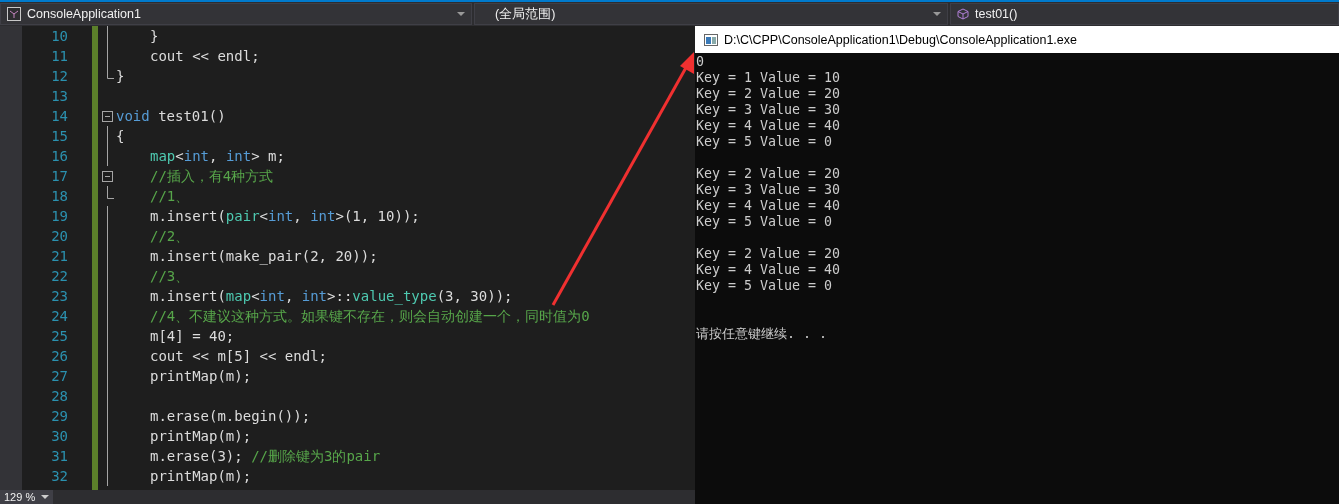 The height and width of the screenshot is (504, 1339). What do you see at coordinates (212, 176) in the screenshot?
I see `code-line: //插入，有4种方式` at bounding box center [212, 176].